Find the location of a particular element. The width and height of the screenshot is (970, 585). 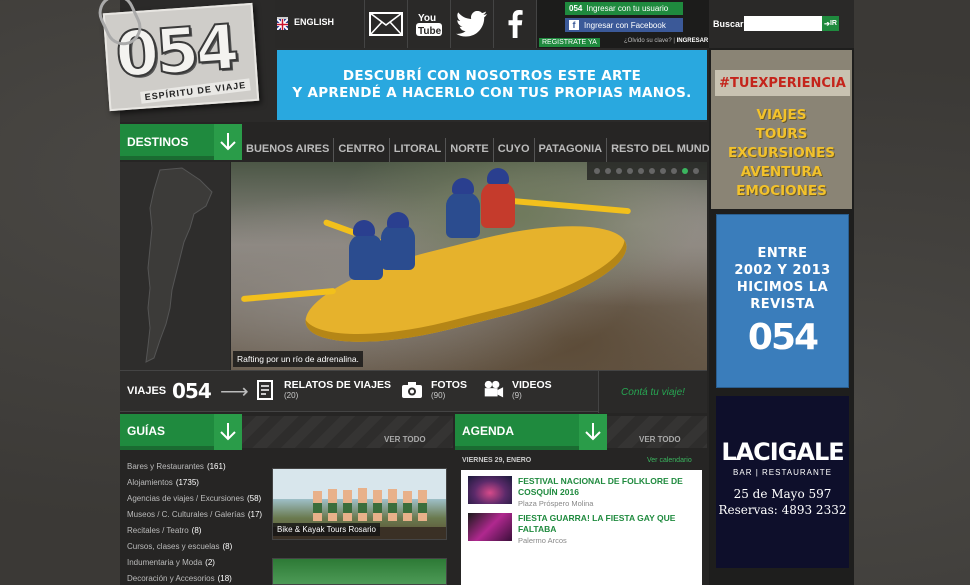

agenda-ver-todo: VER TODO is located at coordinates (660, 439).